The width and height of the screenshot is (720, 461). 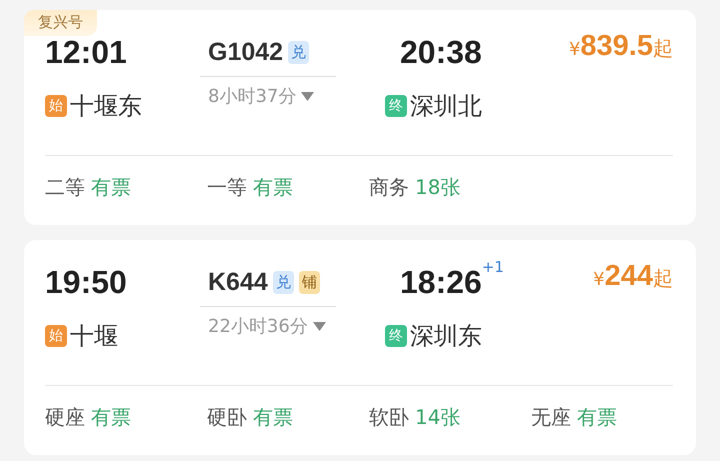 I want to click on departure-time: 19:50, so click(x=86, y=282).